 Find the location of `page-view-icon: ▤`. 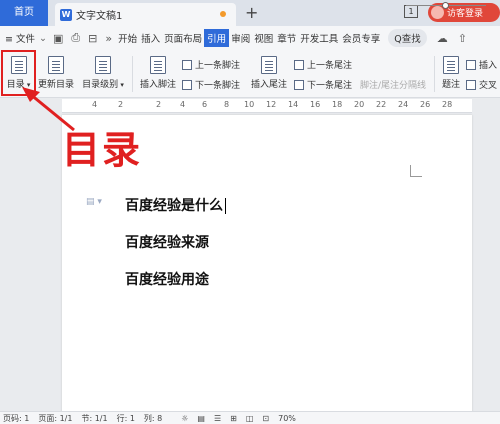

page-view-icon: ▤ is located at coordinates (201, 418).